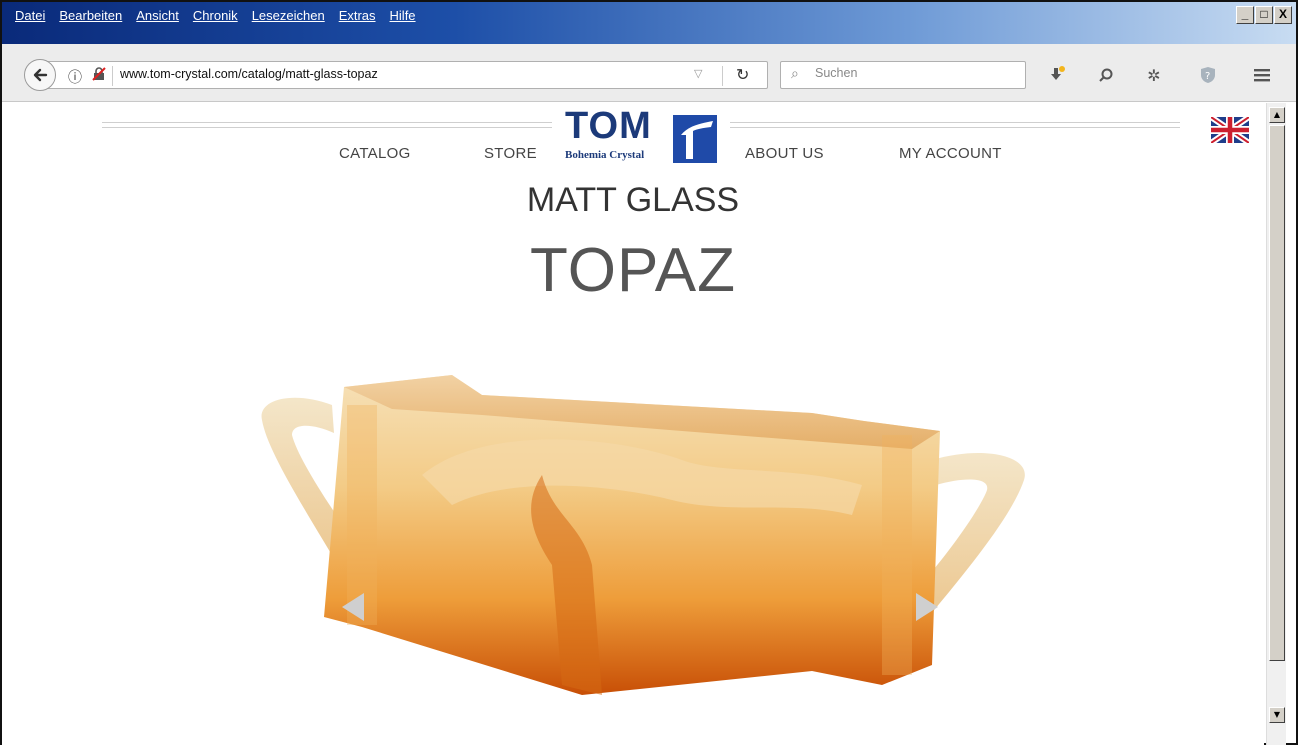  I want to click on logo-subtitle: Bohemia Crystal, so click(605, 155).